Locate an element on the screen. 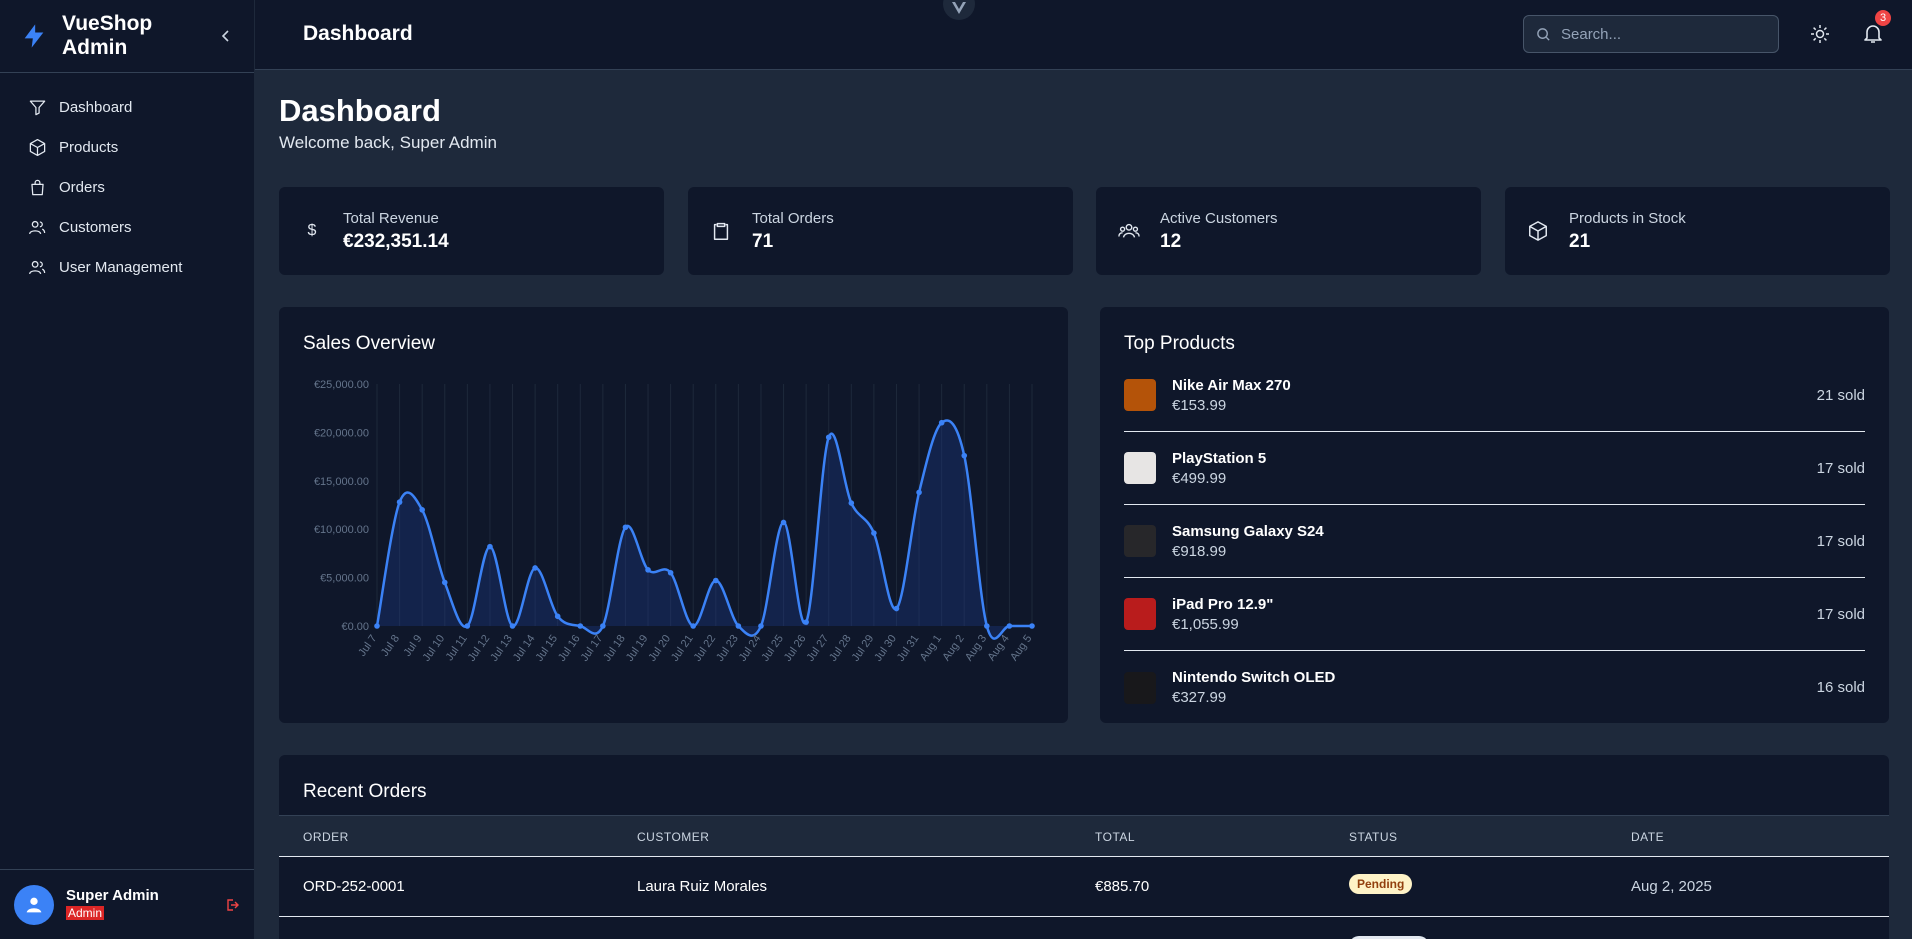 This screenshot has height=939, width=1912. x-tick-label: Jul 24 is located at coordinates (750, 648).